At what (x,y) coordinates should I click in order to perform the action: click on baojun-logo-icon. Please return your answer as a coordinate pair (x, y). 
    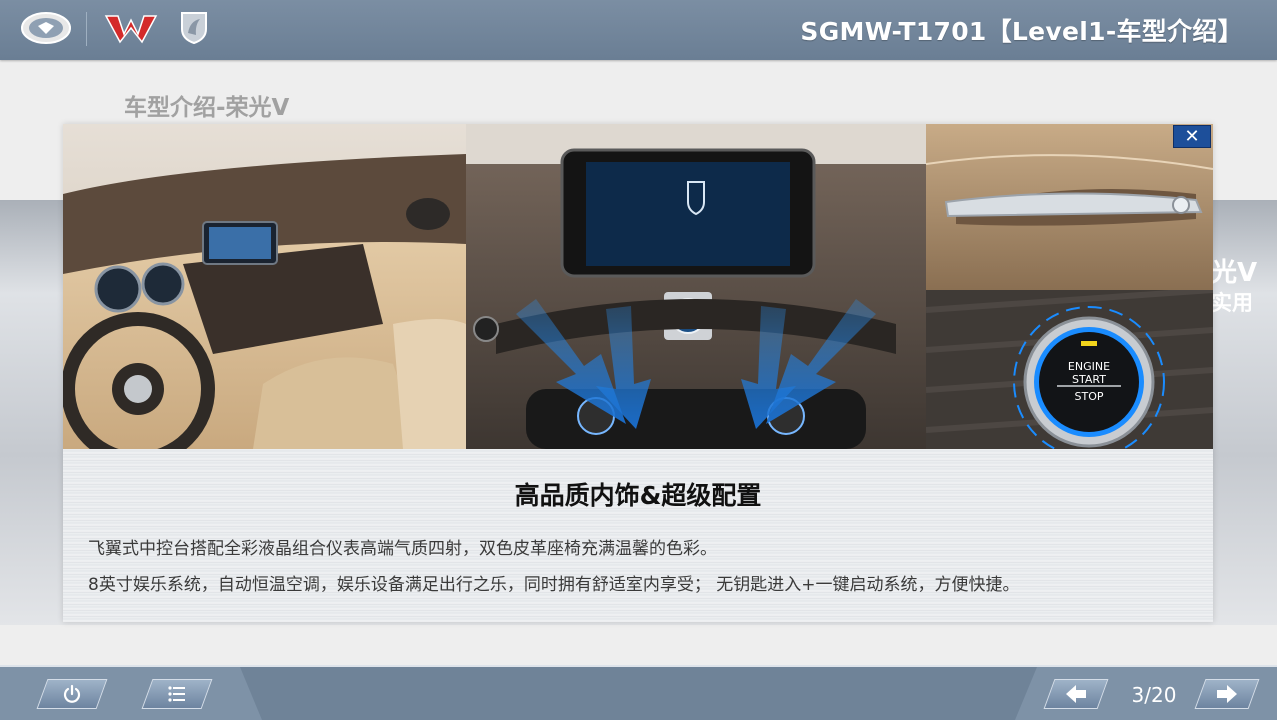
    Looking at the image, I should click on (194, 28).